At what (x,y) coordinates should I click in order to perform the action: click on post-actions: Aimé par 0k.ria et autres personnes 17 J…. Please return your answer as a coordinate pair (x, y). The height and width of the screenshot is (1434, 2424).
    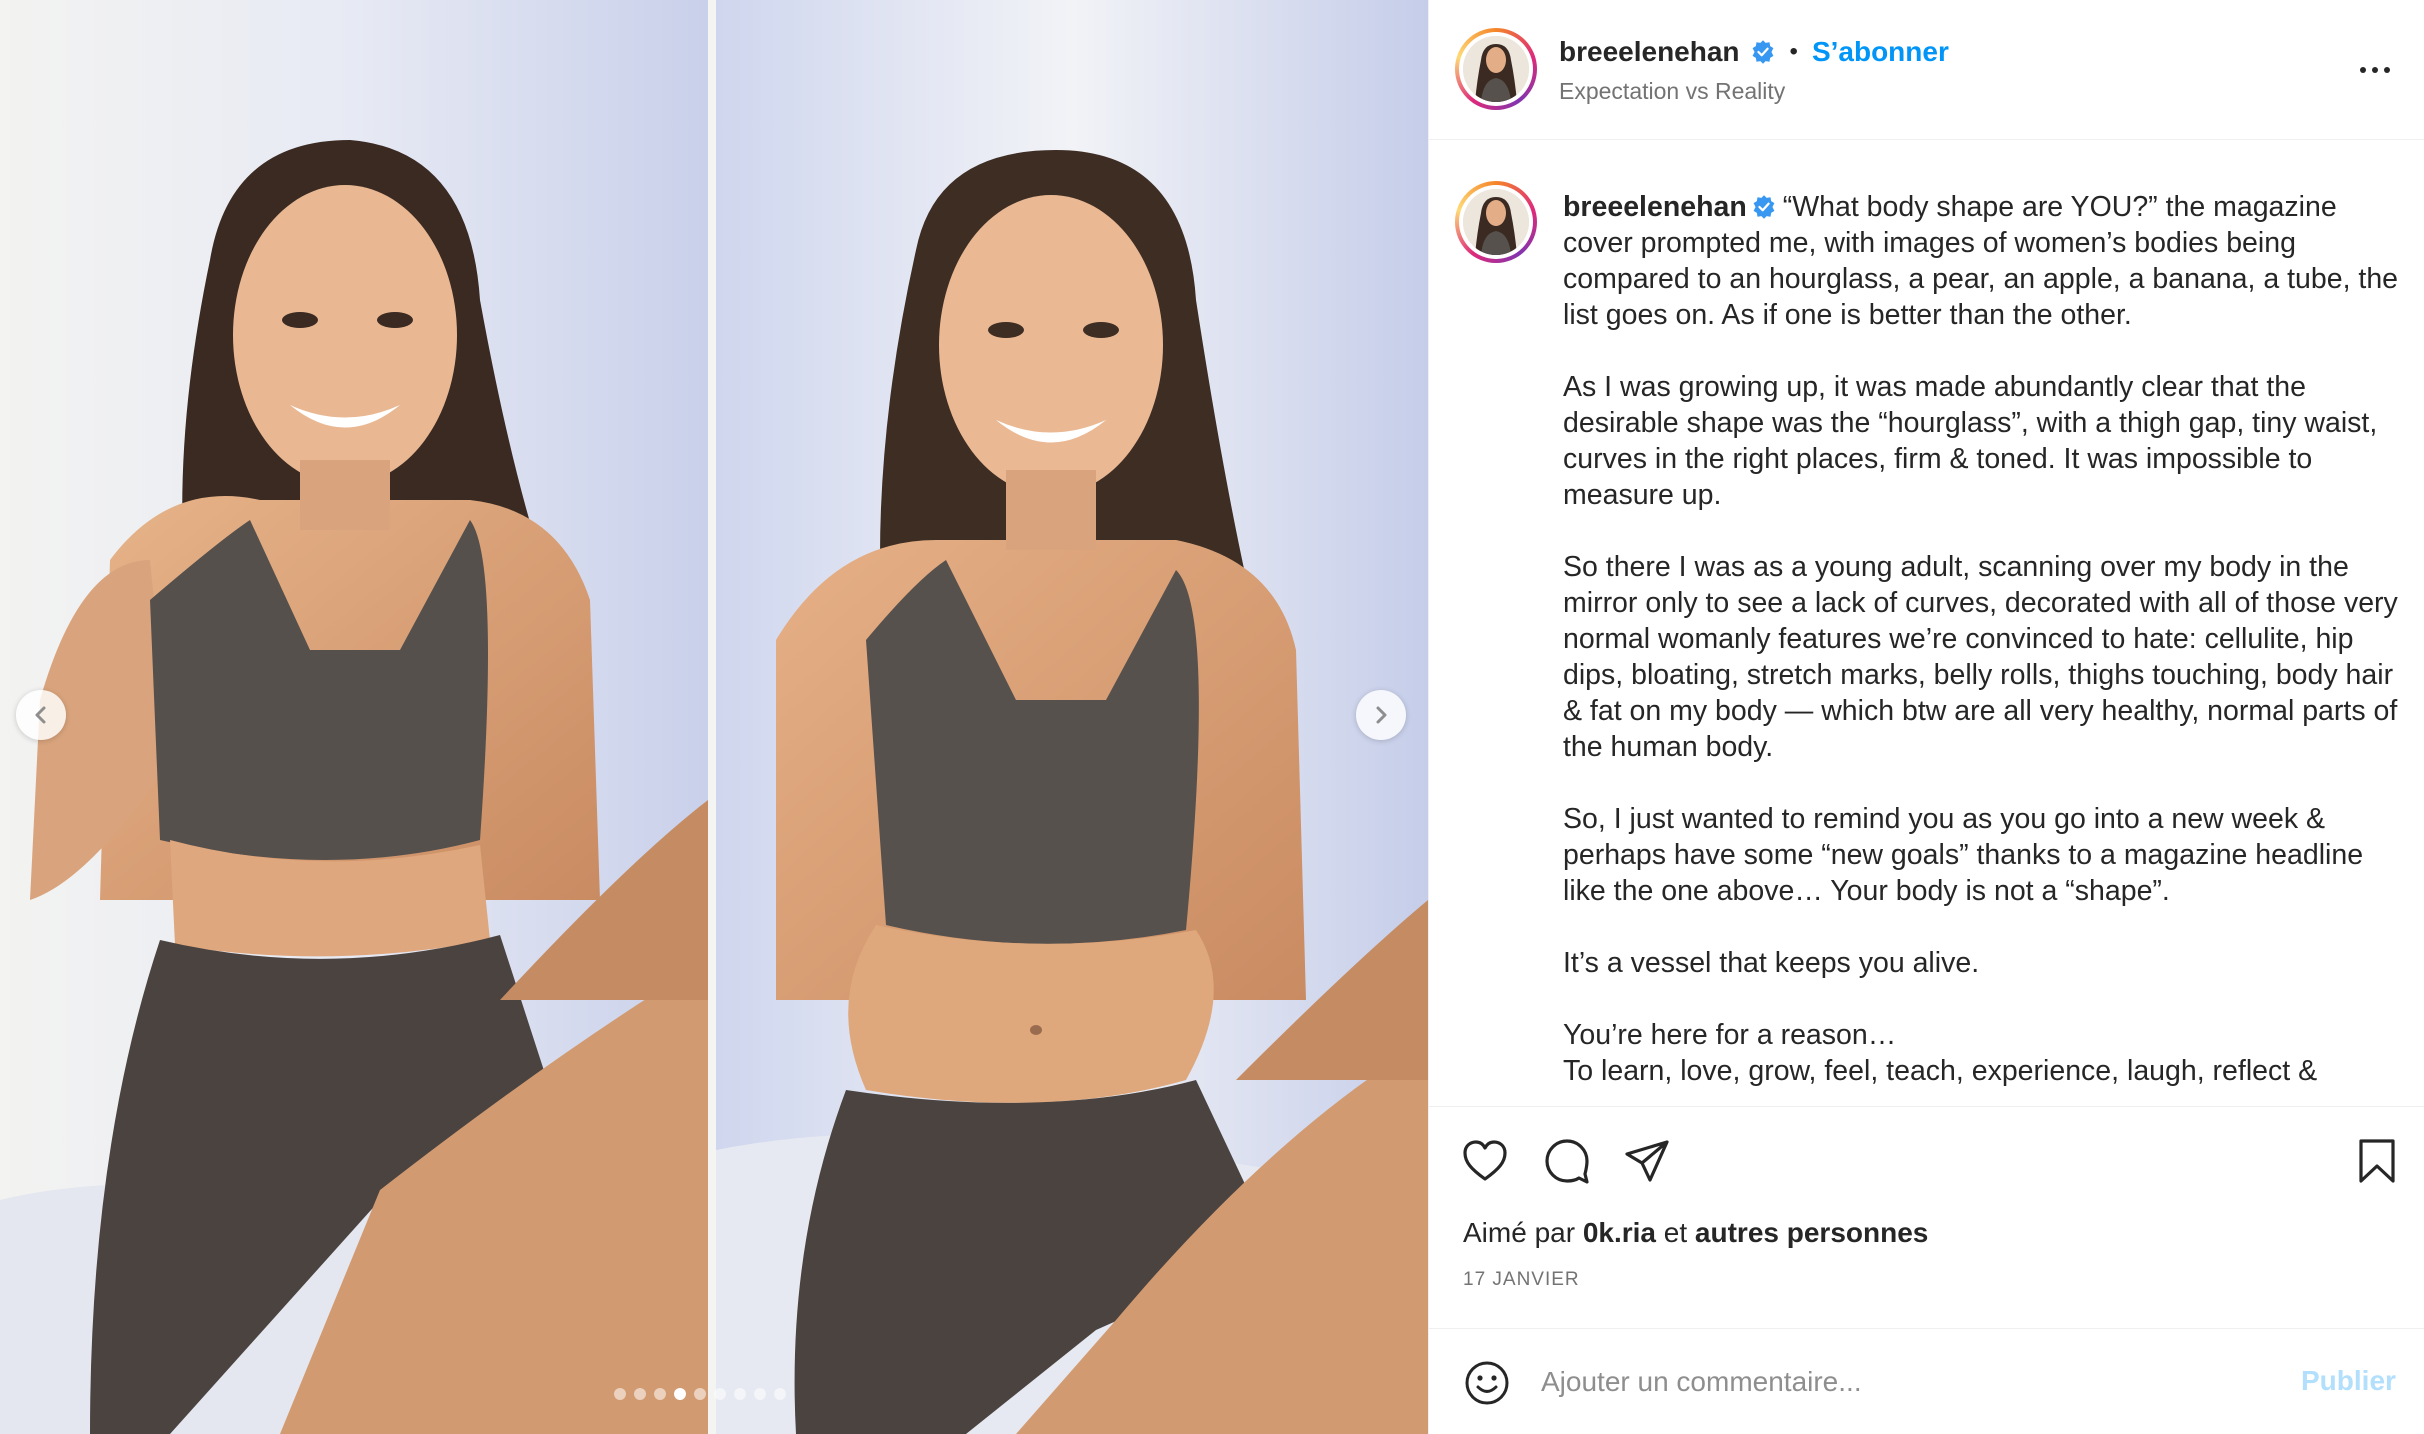
    Looking at the image, I should click on (1926, 1217).